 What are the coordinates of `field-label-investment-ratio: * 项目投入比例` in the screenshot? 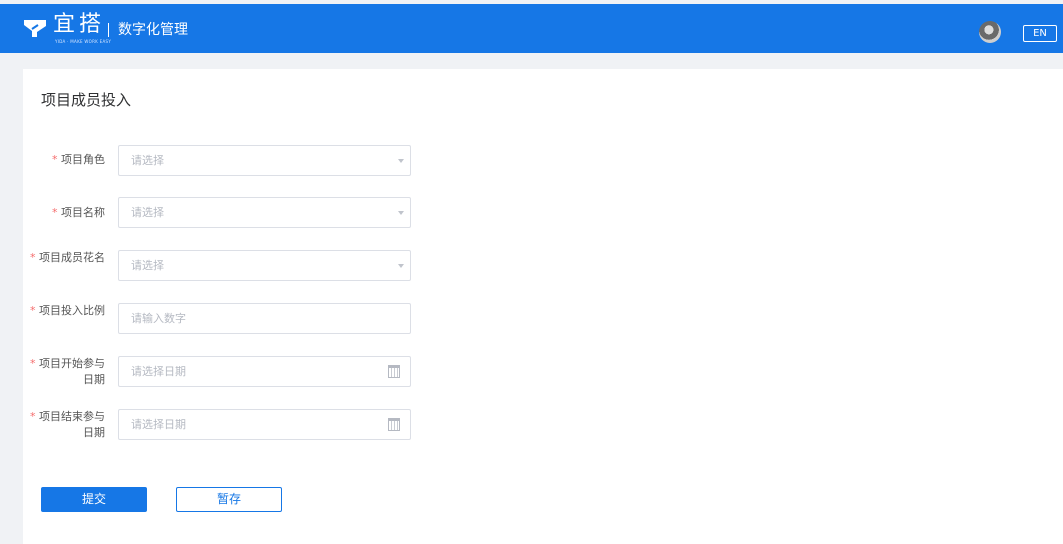 It's located at (67, 311).